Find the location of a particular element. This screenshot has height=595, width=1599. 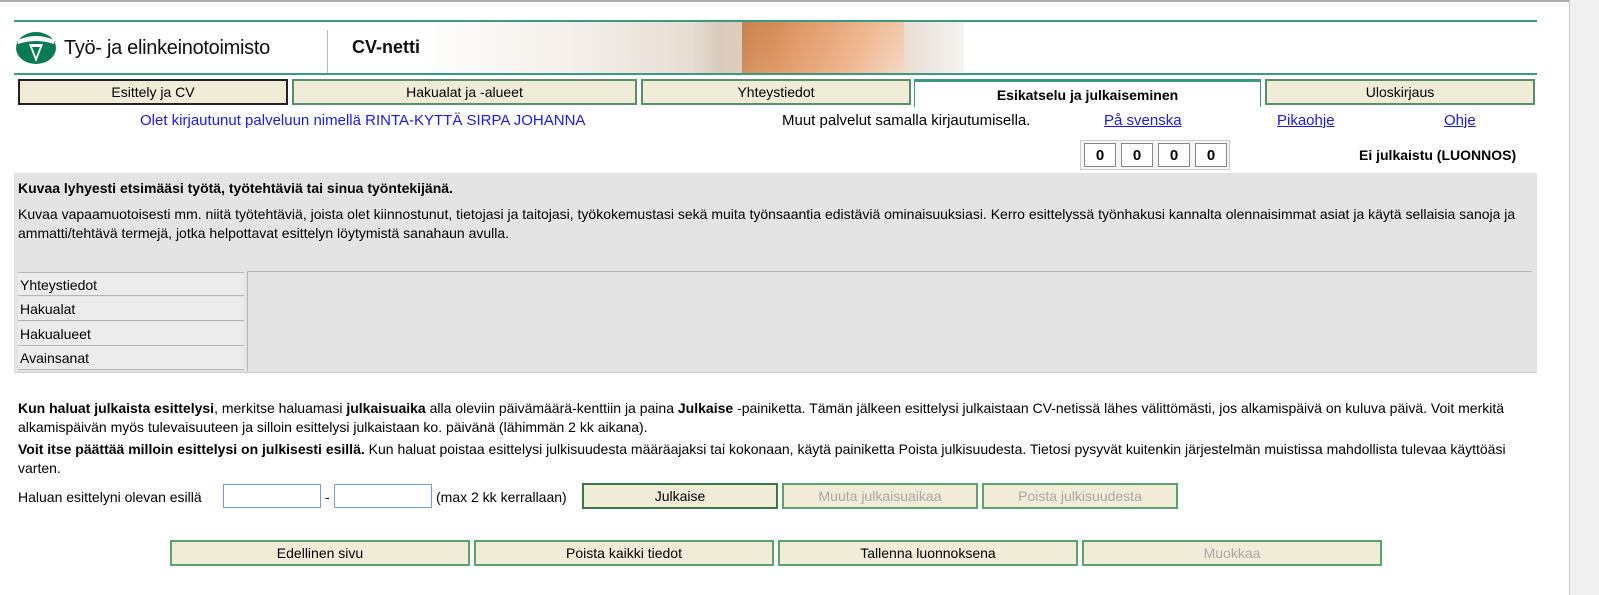

header-divider is located at coordinates (327, 52).